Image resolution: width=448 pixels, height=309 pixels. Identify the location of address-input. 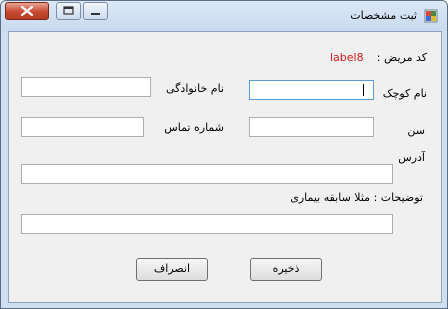
(207, 174).